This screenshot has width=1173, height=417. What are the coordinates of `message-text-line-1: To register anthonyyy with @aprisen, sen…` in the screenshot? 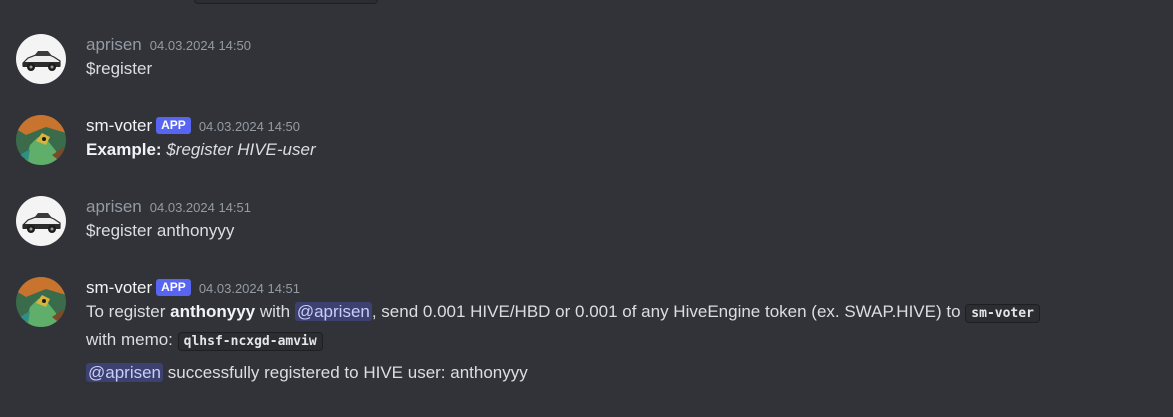 It's located at (619, 313).